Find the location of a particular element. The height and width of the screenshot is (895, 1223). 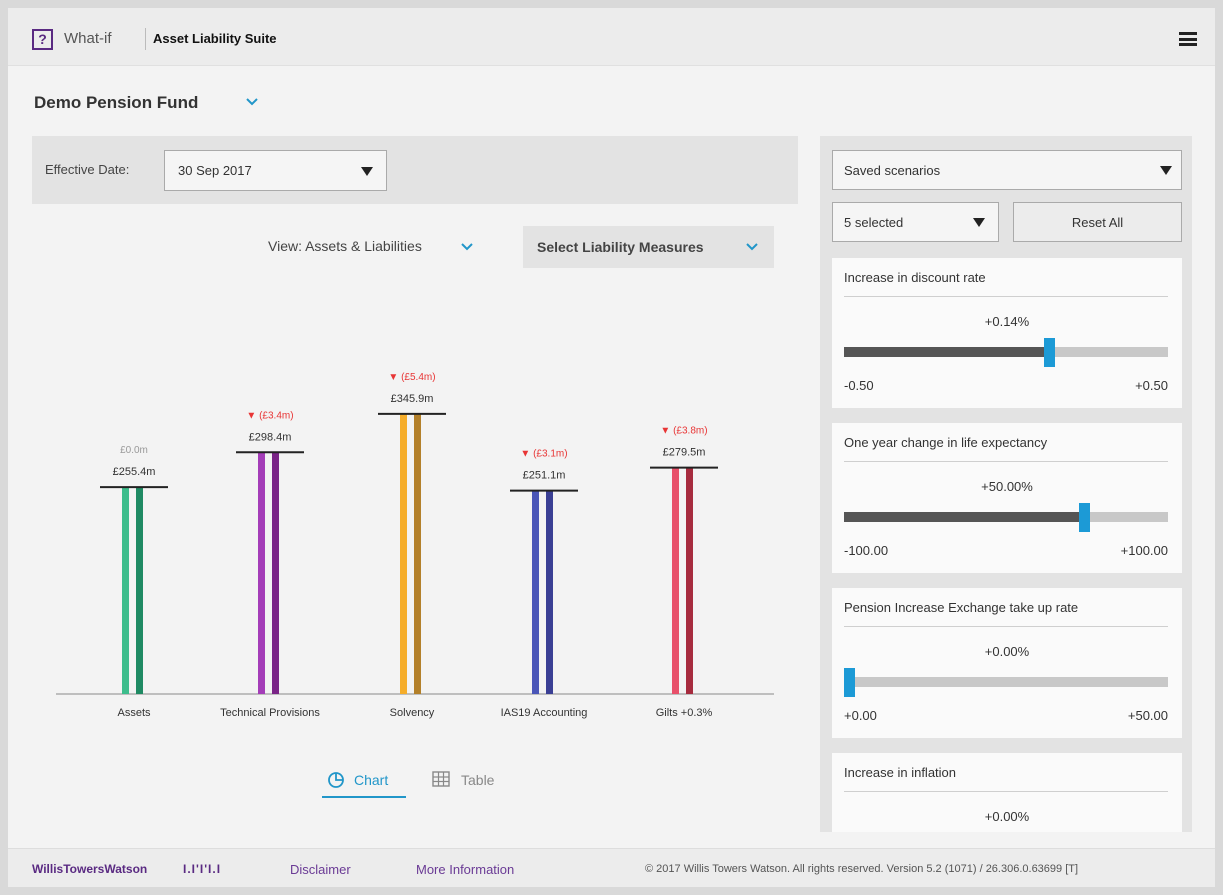

value-label: £255.4m is located at coordinates (134, 472).